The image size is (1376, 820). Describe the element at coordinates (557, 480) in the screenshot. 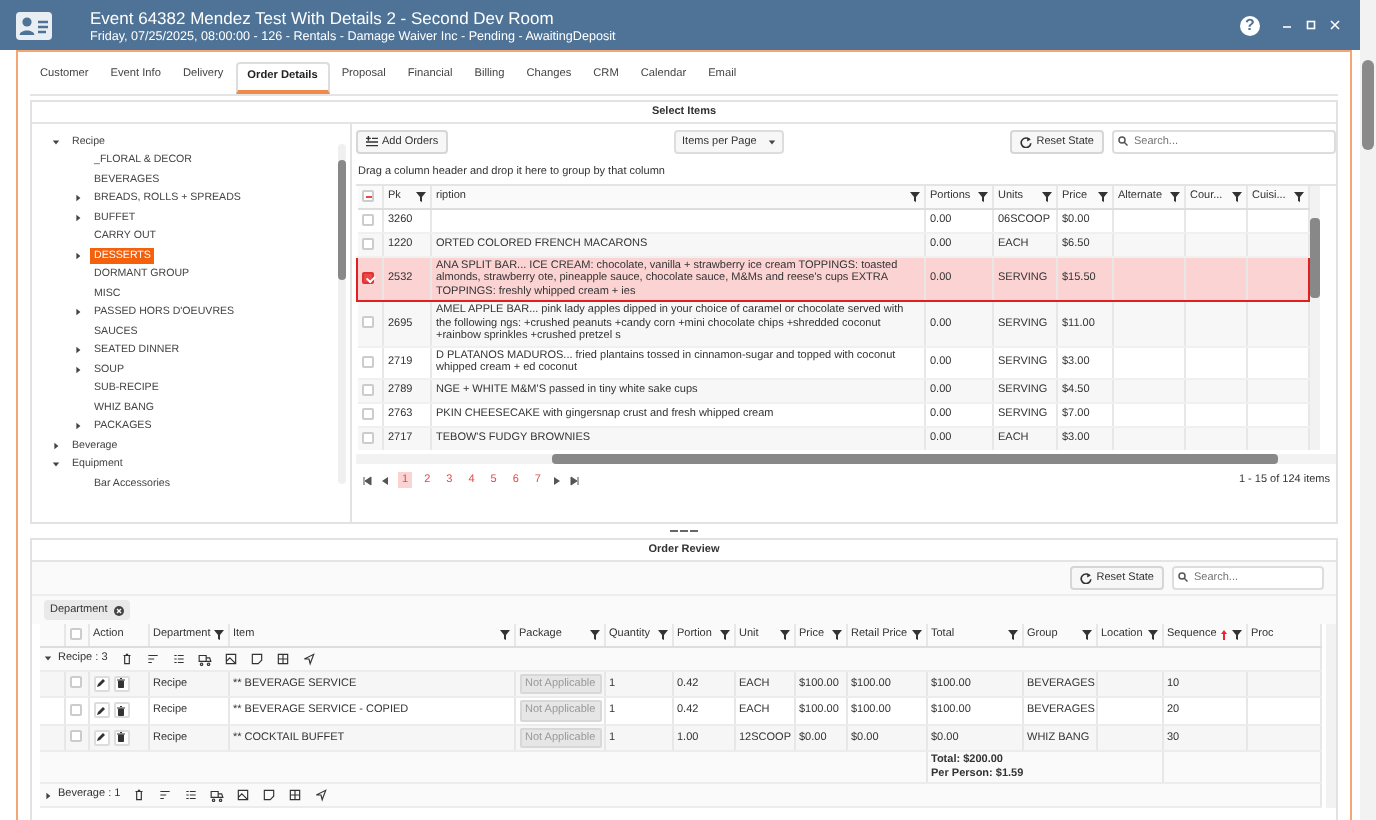

I see `next-page-icon` at that location.